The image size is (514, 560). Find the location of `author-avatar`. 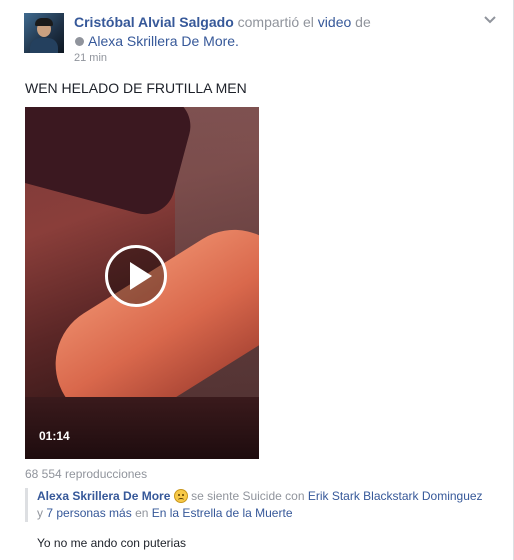

author-avatar is located at coordinates (44, 33).